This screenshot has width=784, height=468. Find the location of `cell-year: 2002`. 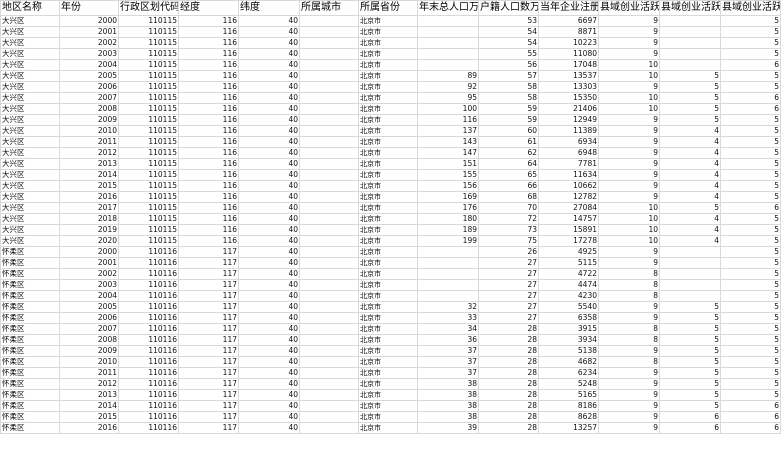

cell-year: 2002 is located at coordinates (89, 43).